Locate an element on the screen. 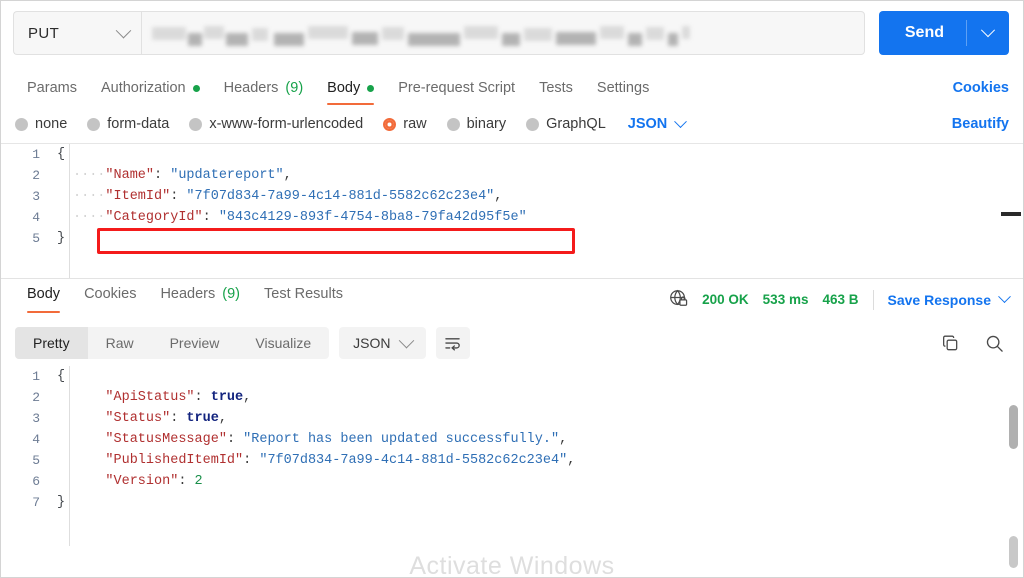 The width and height of the screenshot is (1024, 578). response-view-mode-group: Pretty Raw Preview Visualize is located at coordinates (172, 343).